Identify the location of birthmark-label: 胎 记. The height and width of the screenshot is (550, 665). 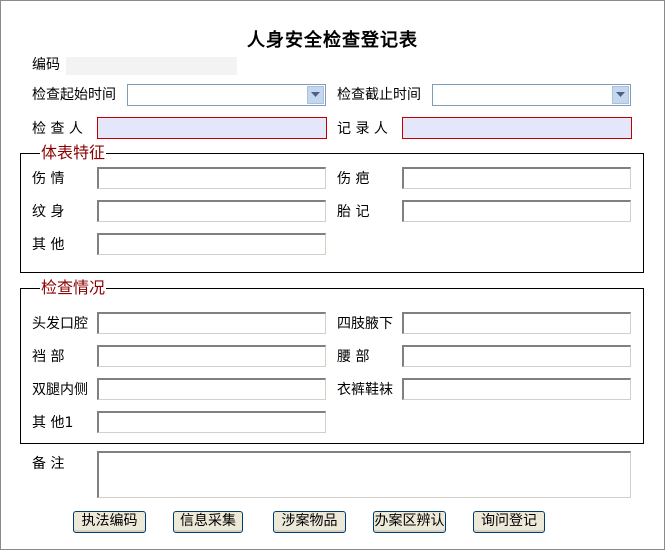
(353, 212).